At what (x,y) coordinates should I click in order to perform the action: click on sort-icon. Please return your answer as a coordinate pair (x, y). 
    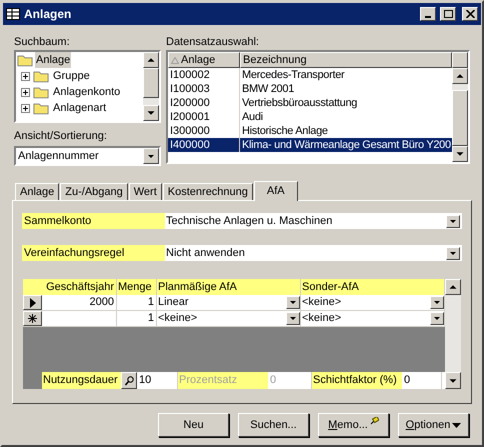
    Looking at the image, I should click on (175, 60).